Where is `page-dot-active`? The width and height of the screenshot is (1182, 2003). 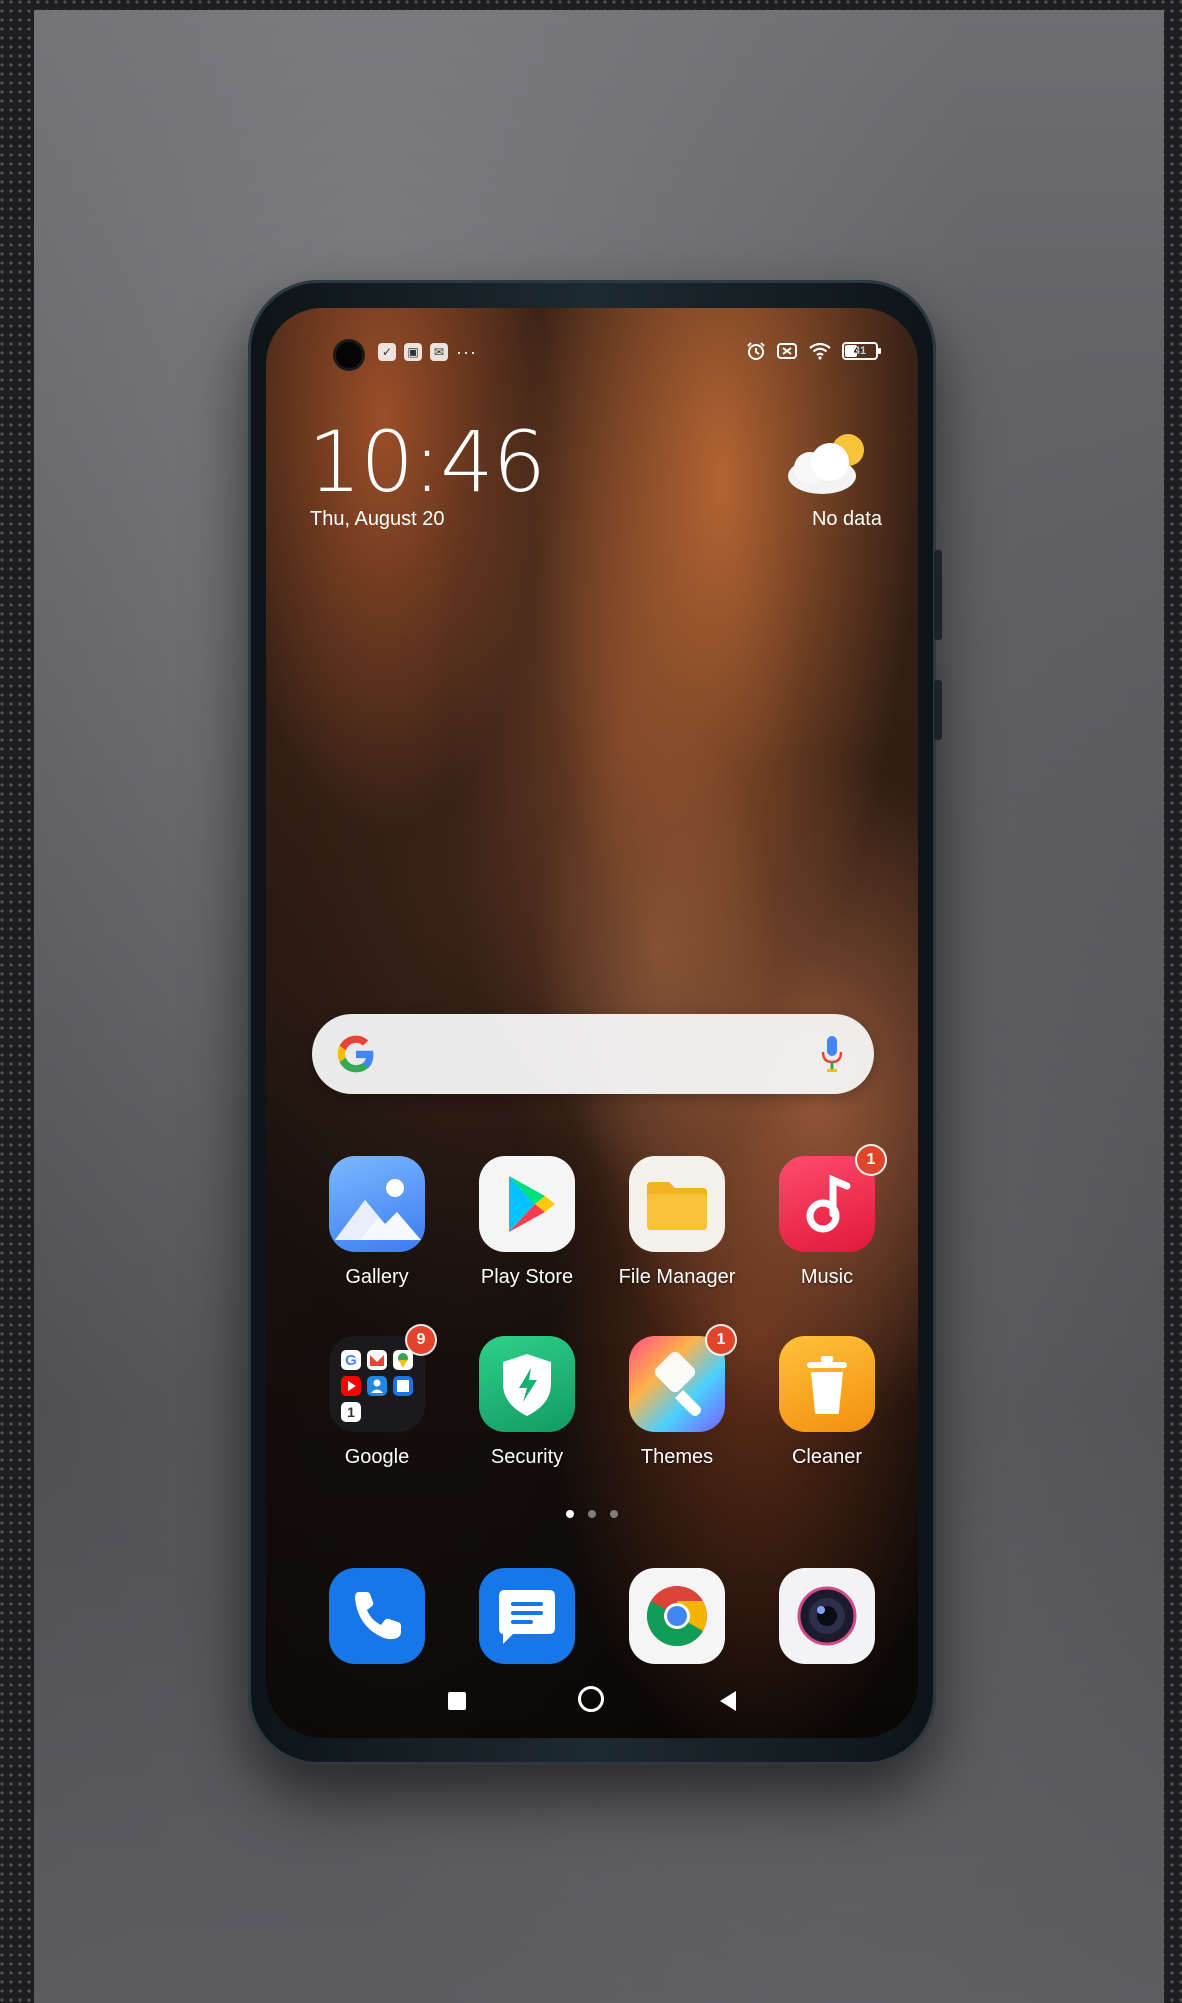 page-dot-active is located at coordinates (570, 1514).